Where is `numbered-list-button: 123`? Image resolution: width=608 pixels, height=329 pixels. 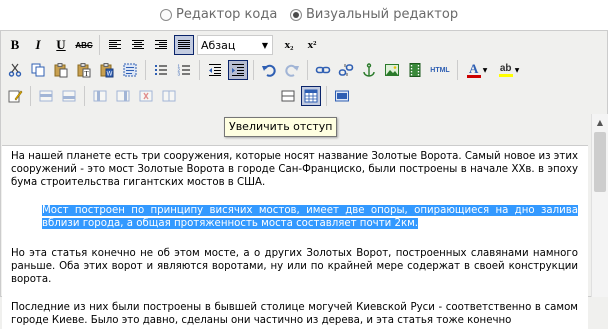 numbered-list-button: 123 is located at coordinates (184, 70).